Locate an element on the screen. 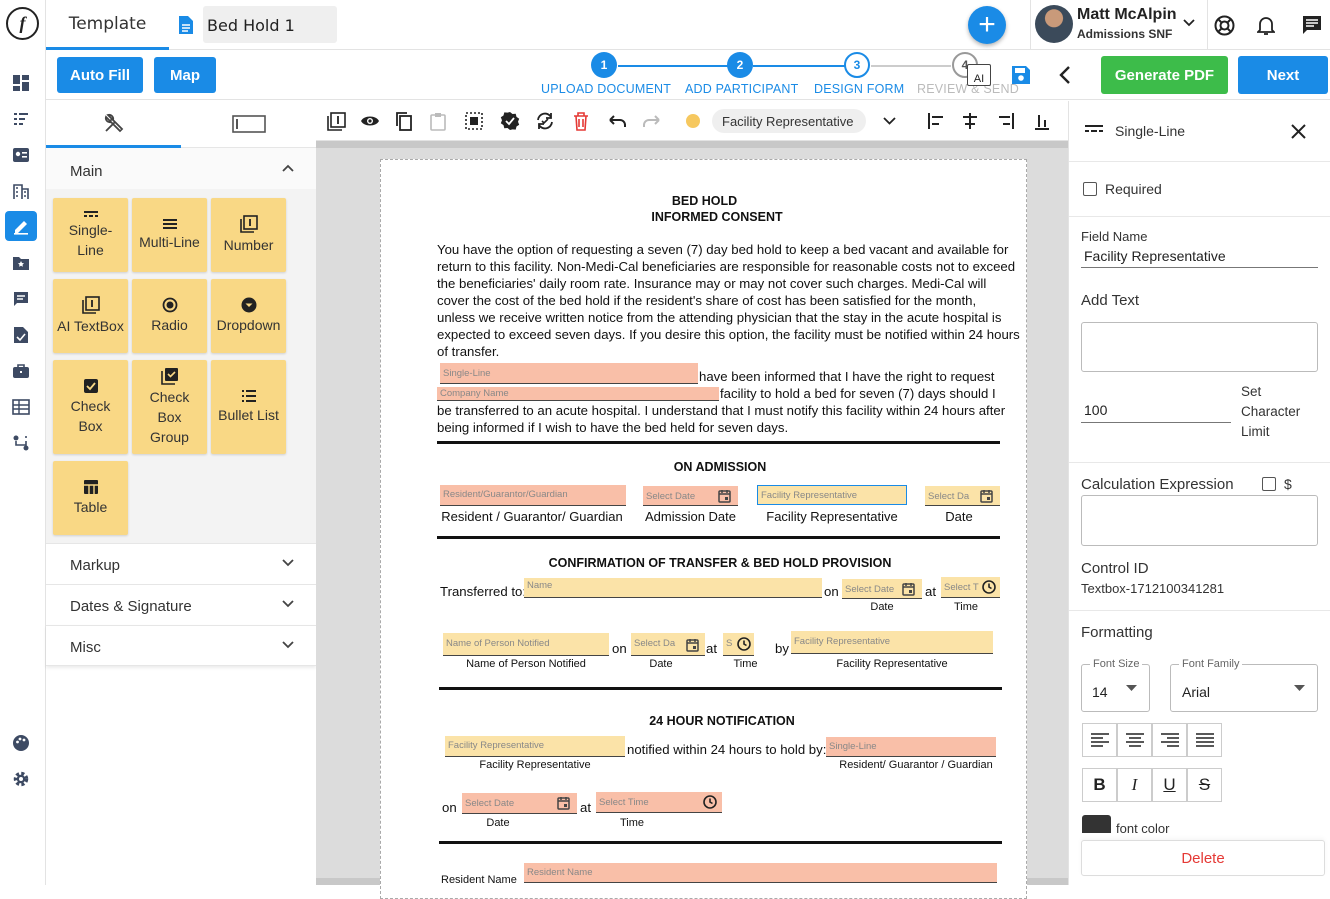 This screenshot has width=1330, height=899. tasks-icon is located at coordinates (21, 119).